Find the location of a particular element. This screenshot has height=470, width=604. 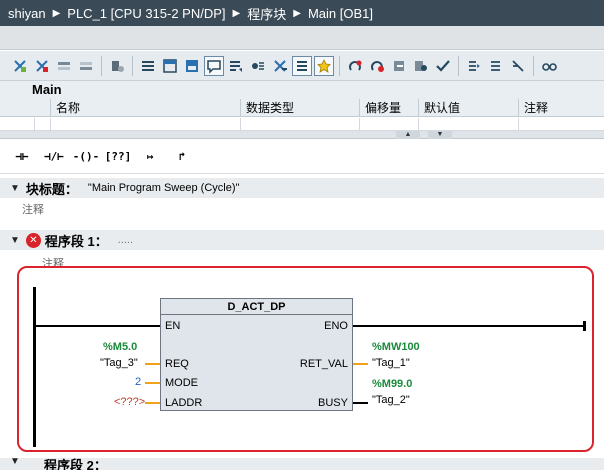

monitor-icon is located at coordinates (443, 66).